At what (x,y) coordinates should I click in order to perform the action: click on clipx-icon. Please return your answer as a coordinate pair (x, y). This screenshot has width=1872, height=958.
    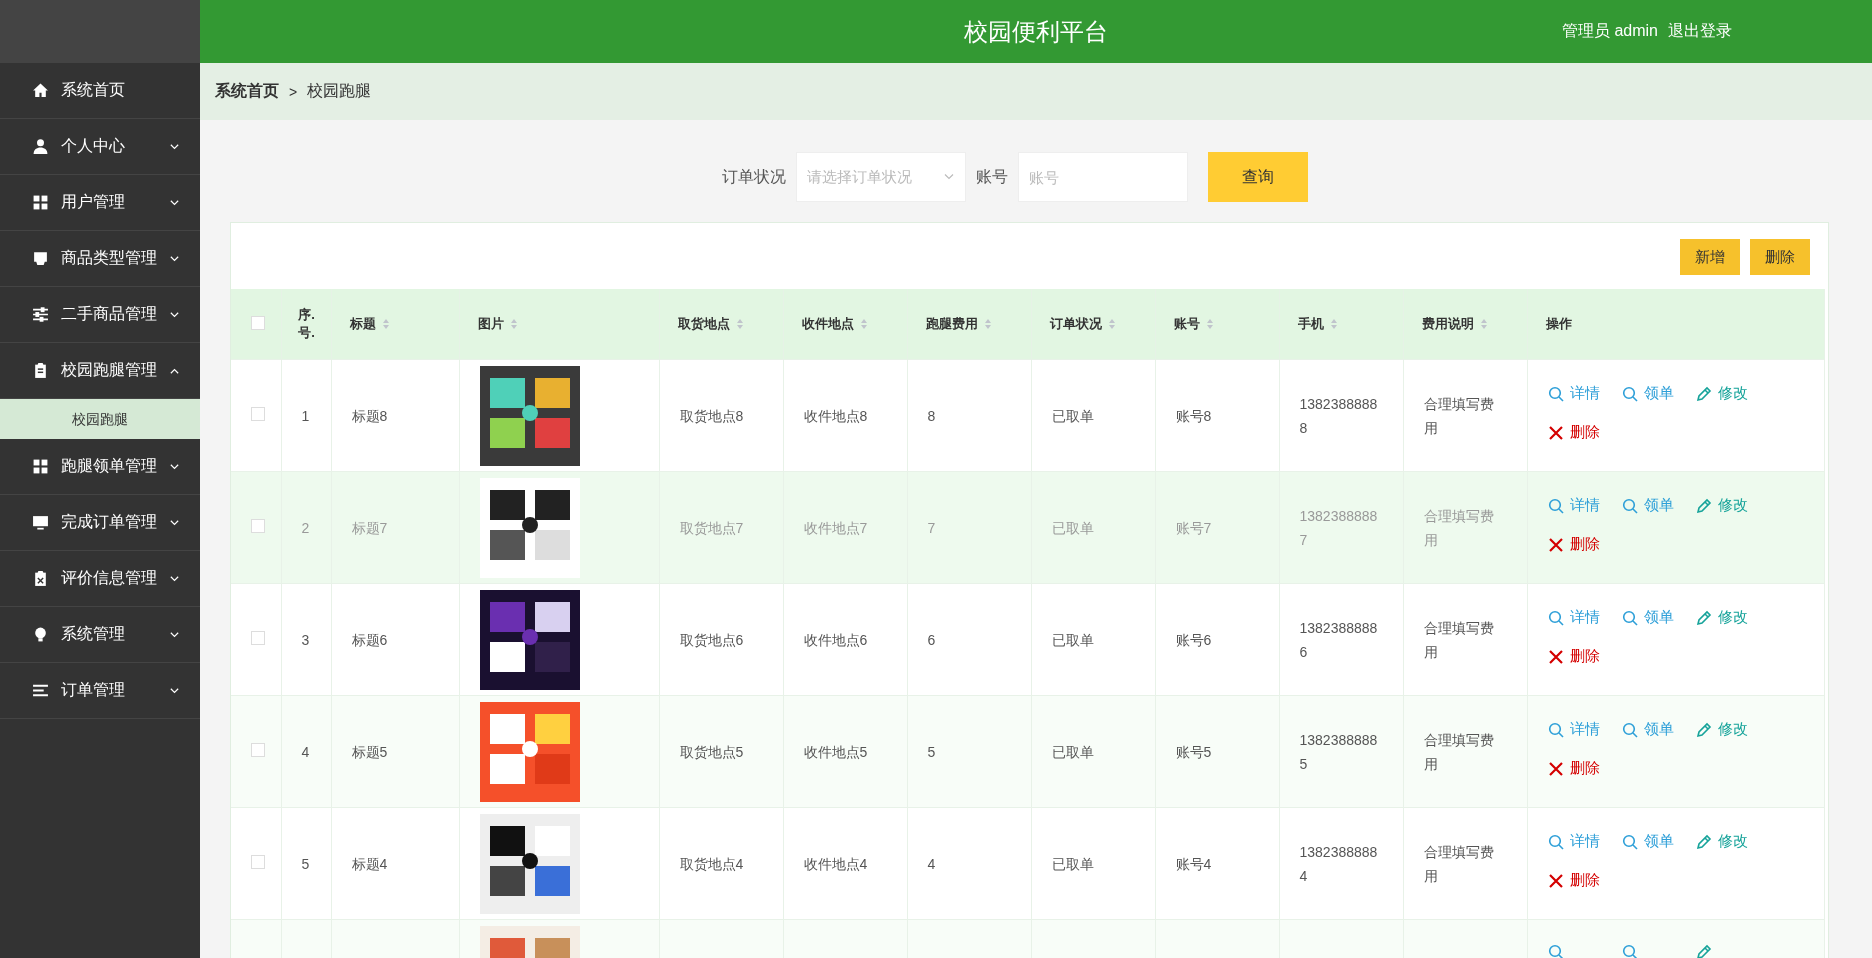
    Looking at the image, I should click on (40, 578).